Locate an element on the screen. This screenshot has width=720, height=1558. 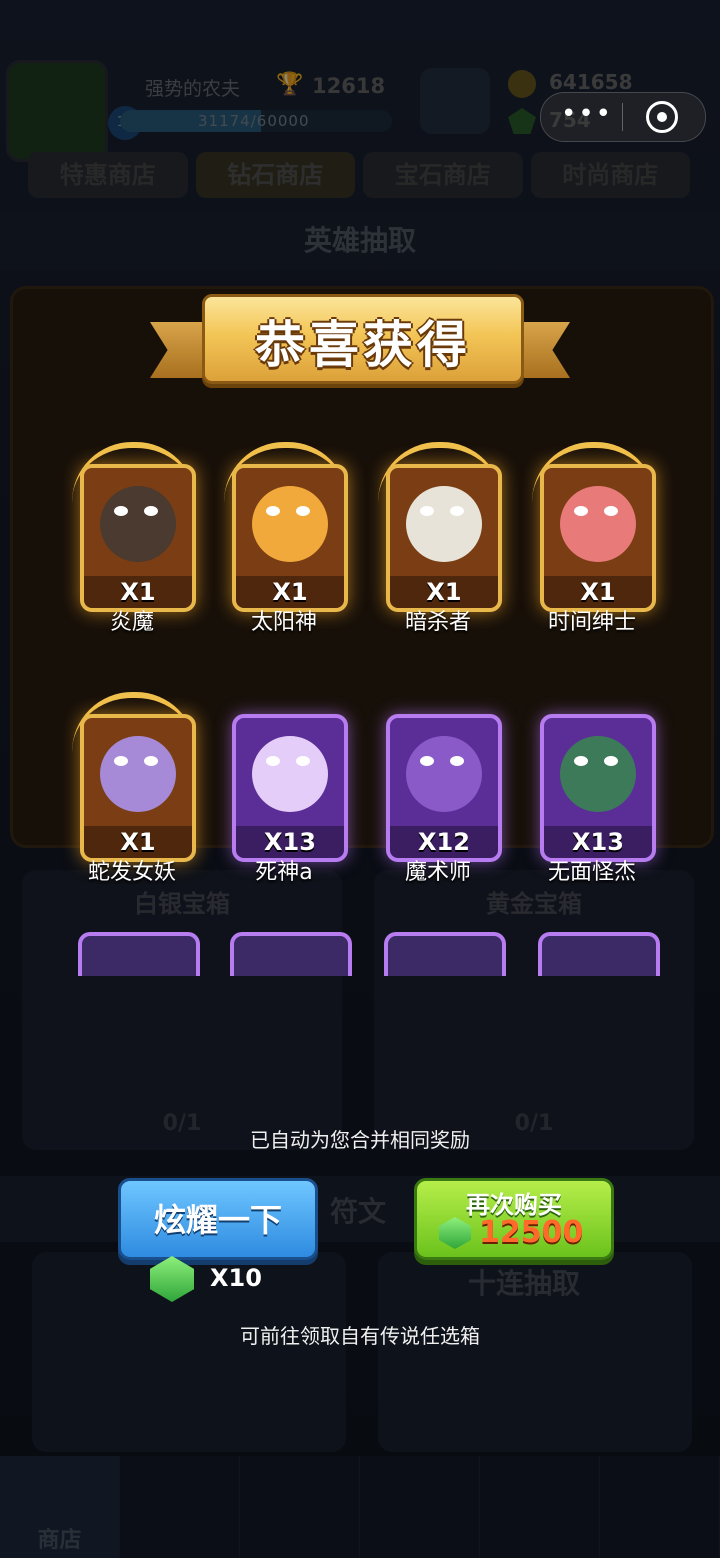
hero-reward-card: X1 时间绅士 is located at coordinates (592, 538).